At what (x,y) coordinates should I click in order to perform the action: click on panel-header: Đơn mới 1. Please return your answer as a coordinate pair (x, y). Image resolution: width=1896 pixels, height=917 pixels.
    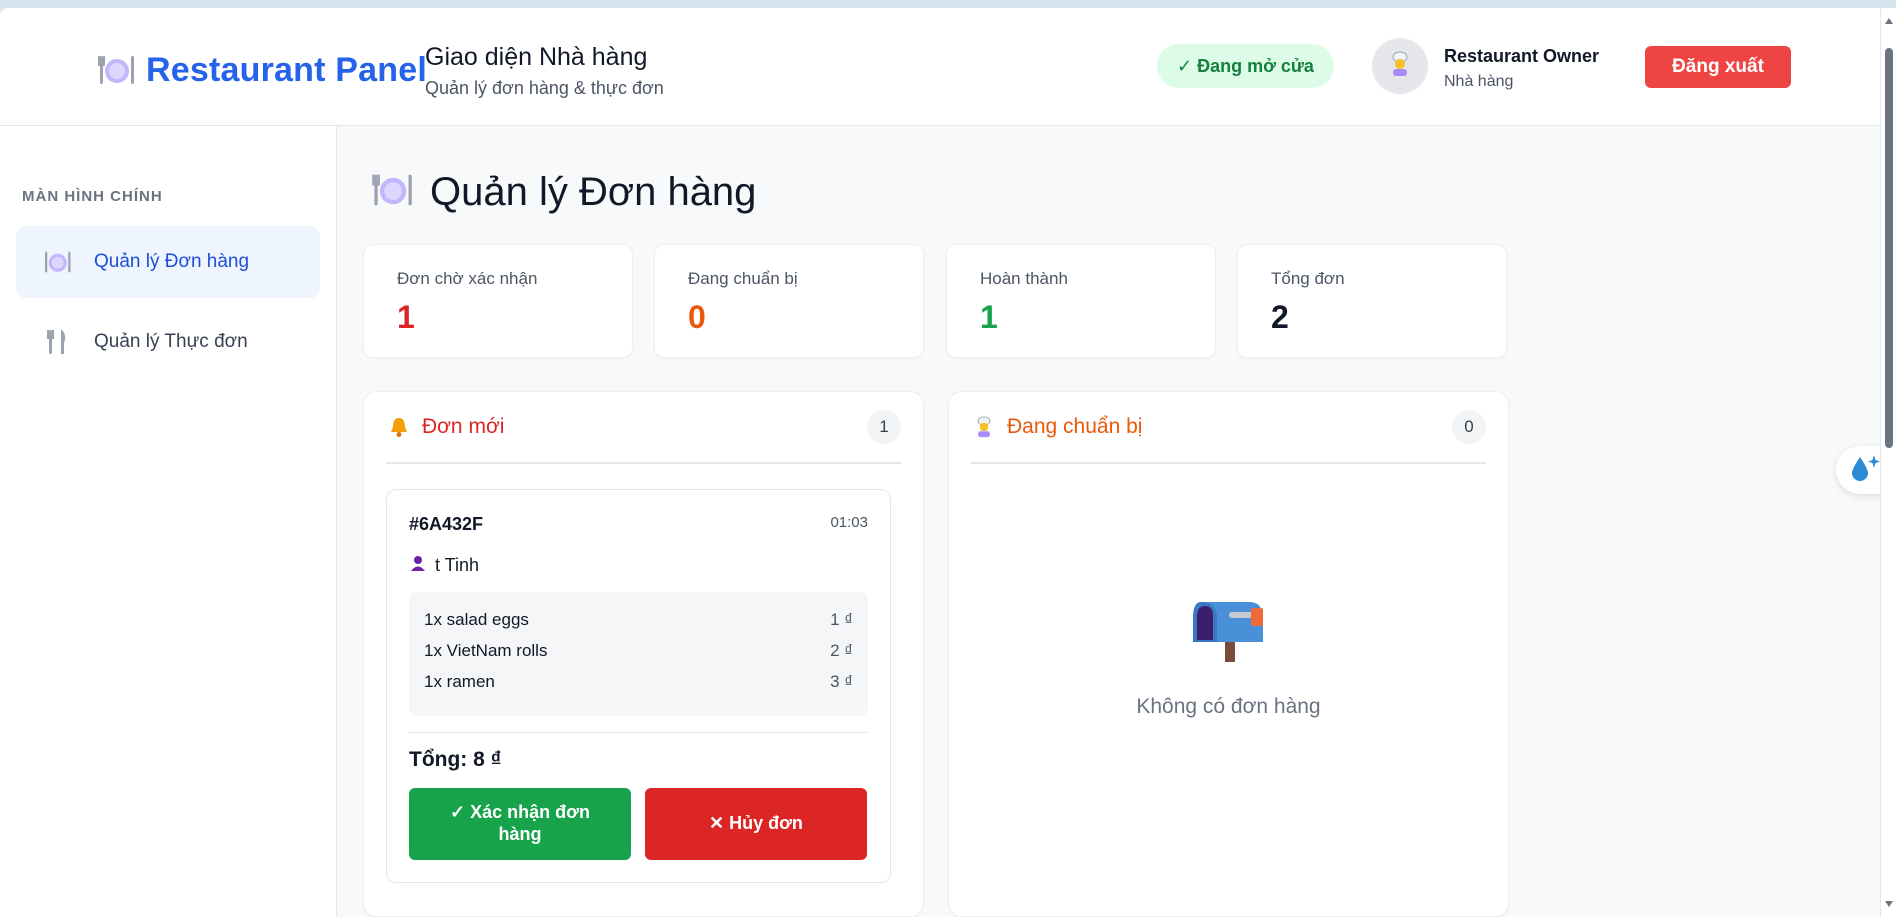
    Looking at the image, I should click on (643, 428).